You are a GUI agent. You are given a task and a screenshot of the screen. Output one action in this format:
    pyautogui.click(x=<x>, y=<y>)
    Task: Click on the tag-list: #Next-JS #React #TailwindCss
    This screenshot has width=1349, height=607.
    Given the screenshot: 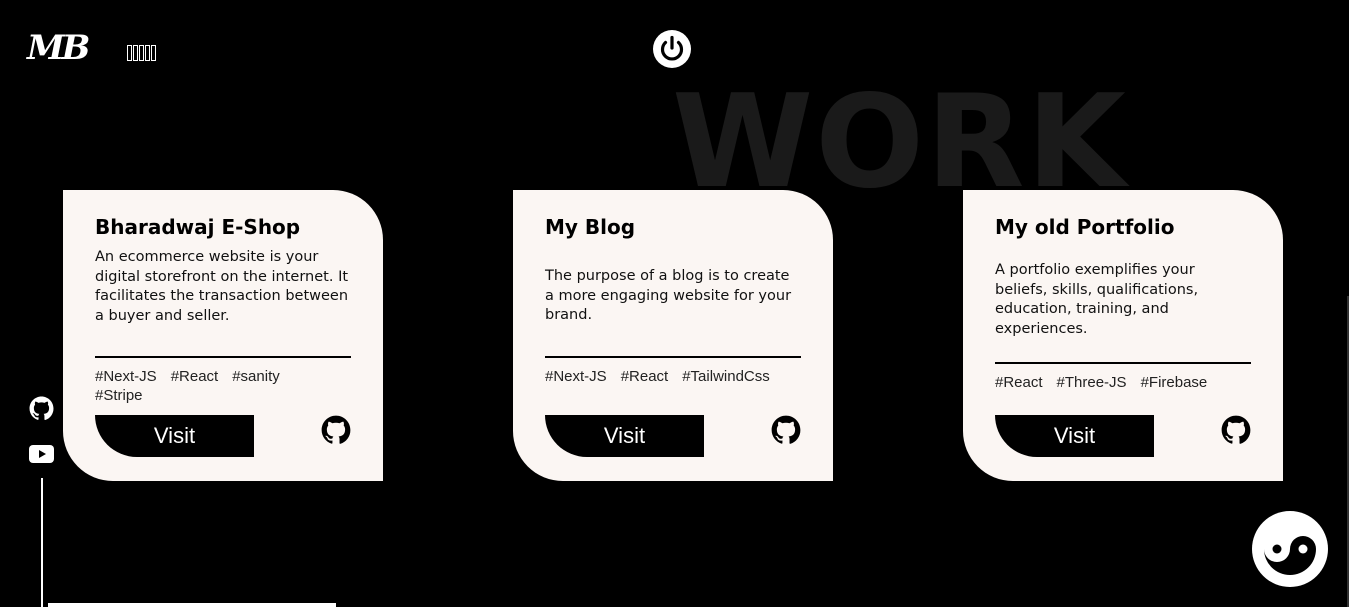 What is the action you would take?
    pyautogui.click(x=673, y=376)
    